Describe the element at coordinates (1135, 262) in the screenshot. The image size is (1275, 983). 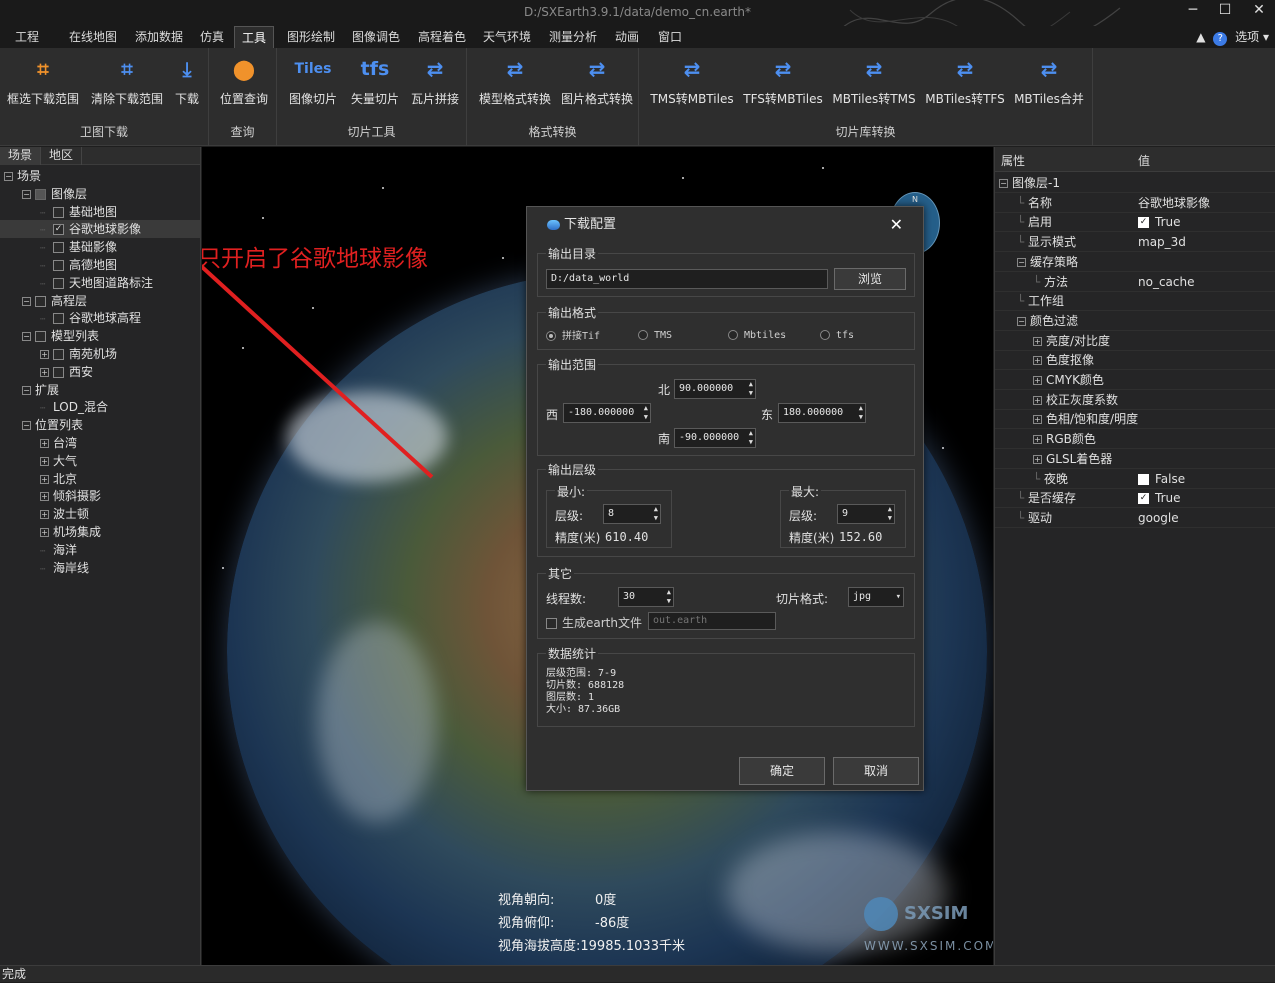
I see `property-row: − 缓存策略` at that location.